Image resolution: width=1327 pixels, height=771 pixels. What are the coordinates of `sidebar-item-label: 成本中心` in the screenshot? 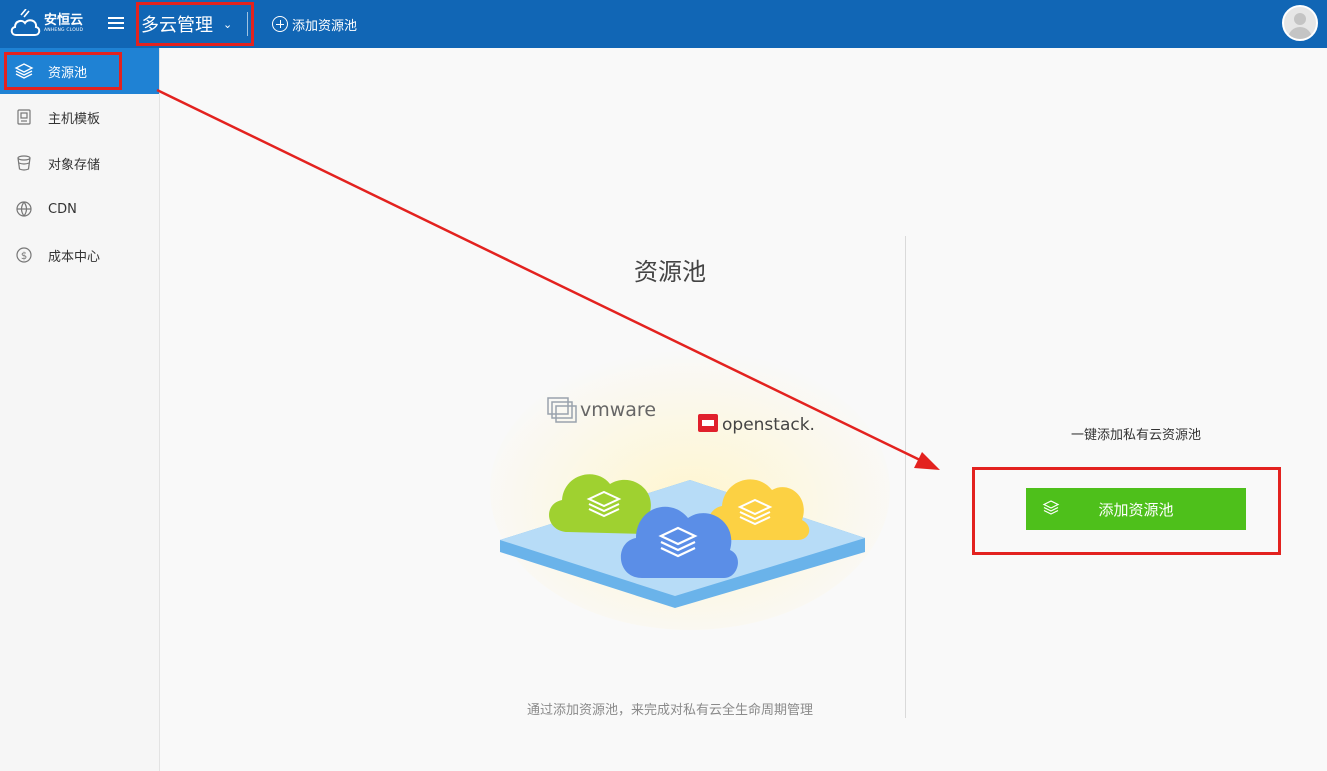 It's located at (74, 257).